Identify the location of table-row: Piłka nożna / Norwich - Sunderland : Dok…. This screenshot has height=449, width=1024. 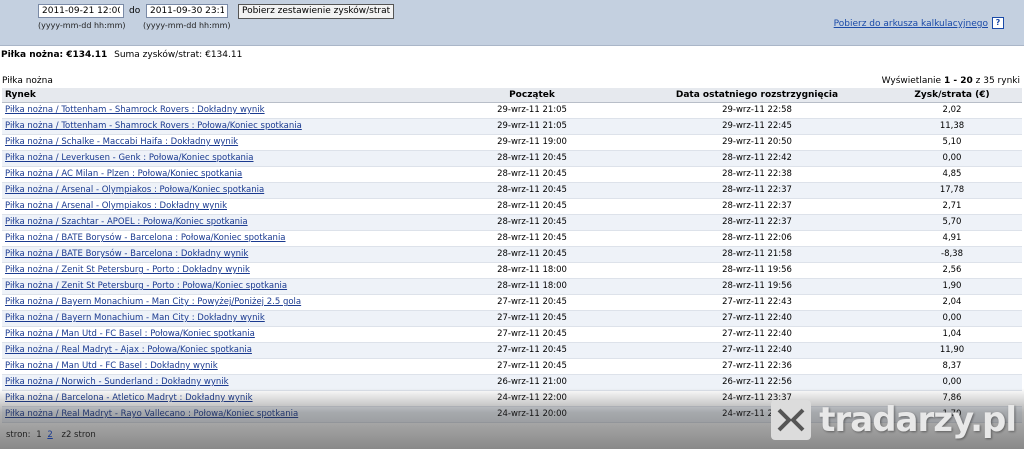
(512, 382).